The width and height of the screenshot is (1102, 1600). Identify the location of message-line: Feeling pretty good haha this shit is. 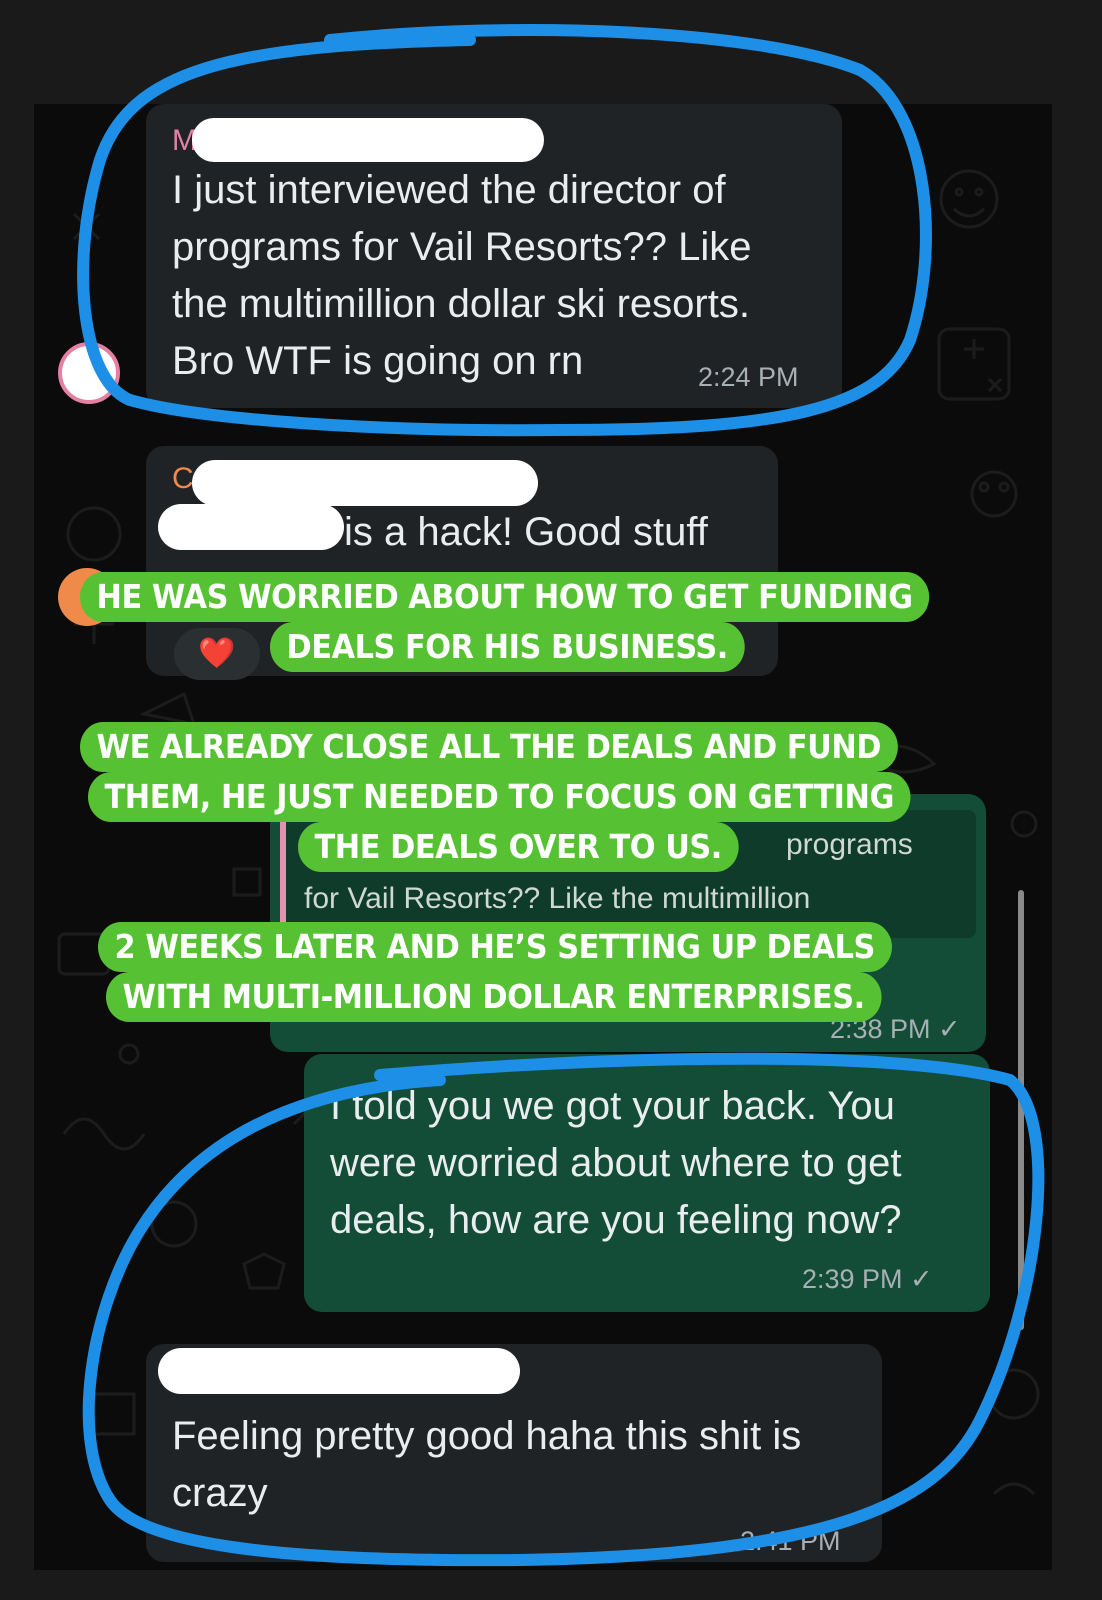
(487, 1436).